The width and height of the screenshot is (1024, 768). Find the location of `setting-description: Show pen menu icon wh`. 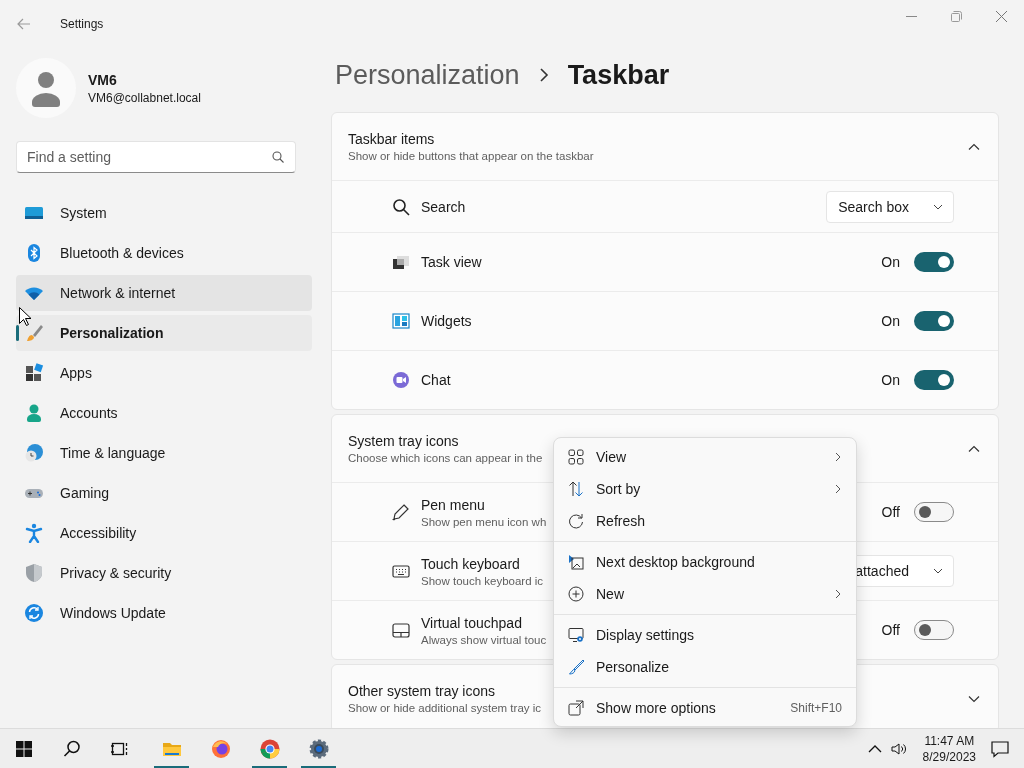

setting-description: Show pen menu icon wh is located at coordinates (484, 521).